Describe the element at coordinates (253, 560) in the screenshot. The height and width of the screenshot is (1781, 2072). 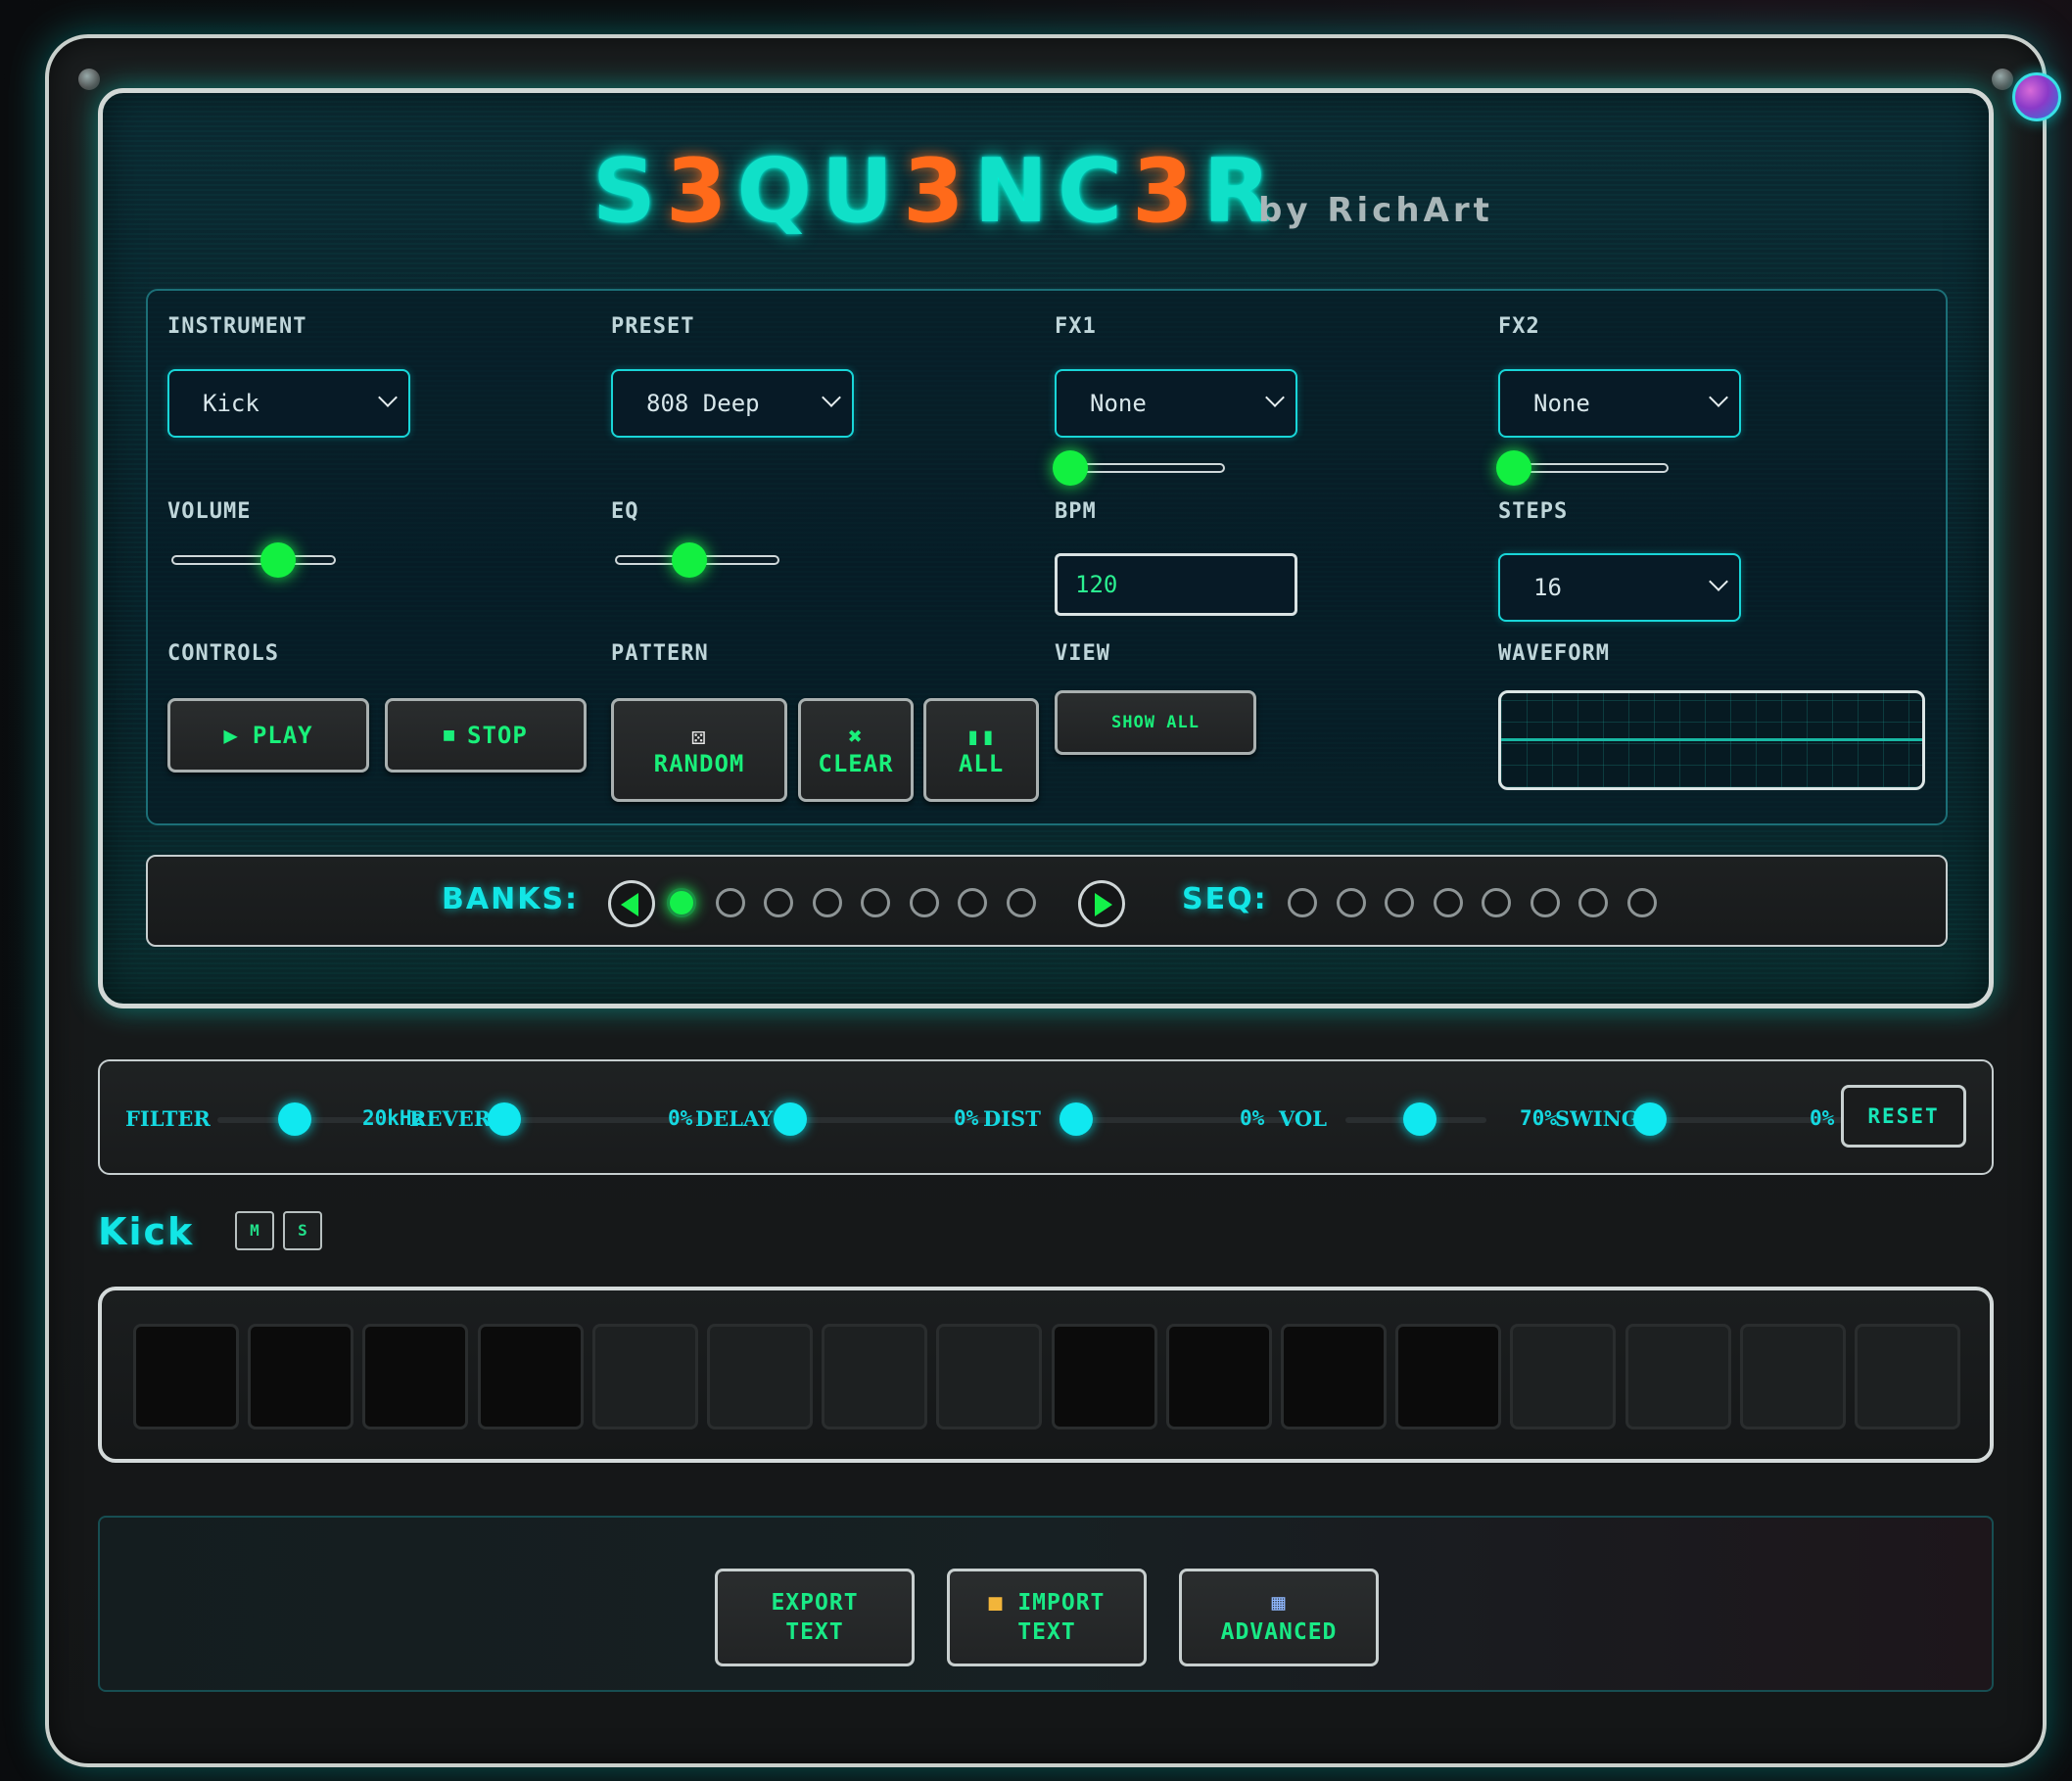
I see `volume-slider` at that location.